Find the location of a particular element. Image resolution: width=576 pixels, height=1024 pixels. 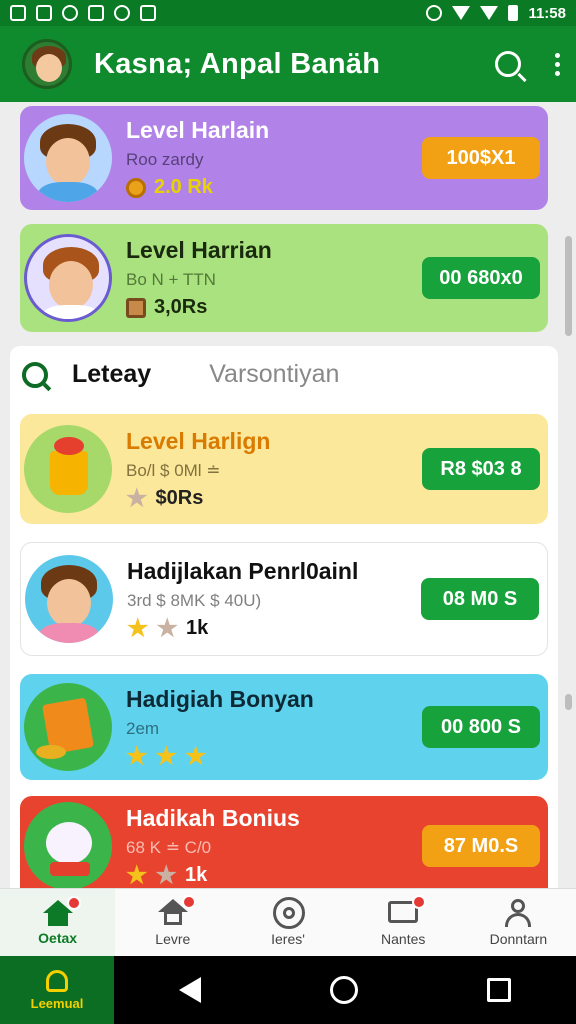

card-title: Level Harrian is located at coordinates (199, 250).